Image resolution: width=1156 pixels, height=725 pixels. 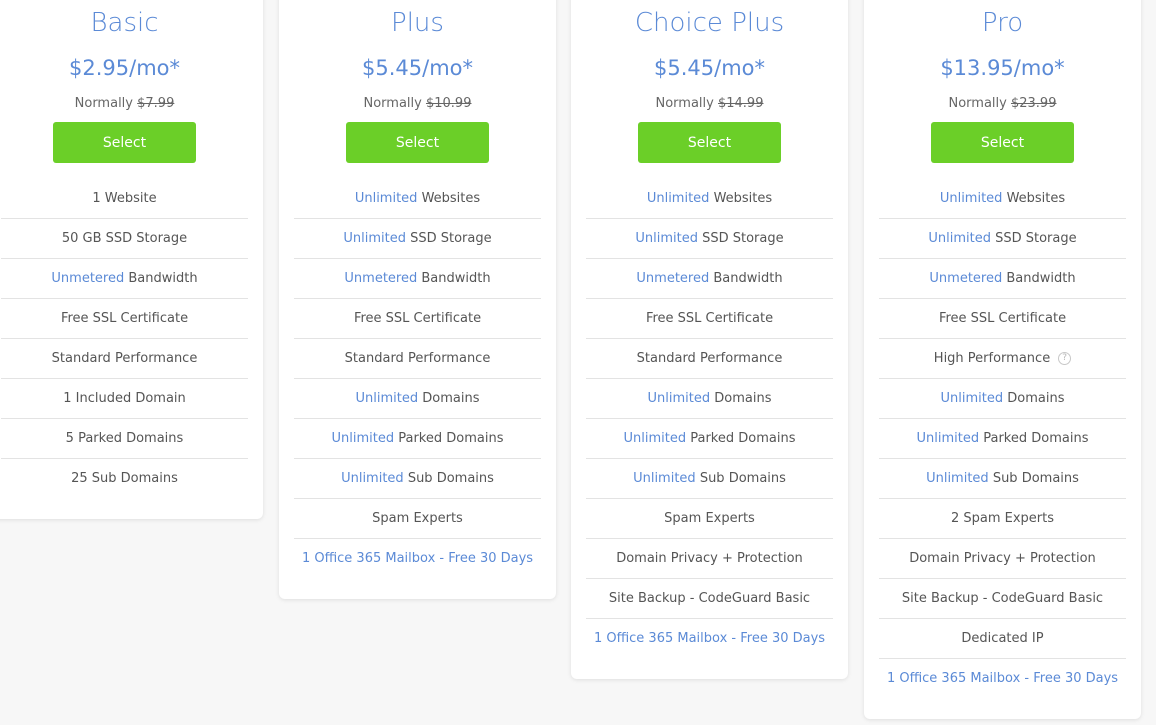 I want to click on select-basic-button: Select, so click(x=124, y=142).